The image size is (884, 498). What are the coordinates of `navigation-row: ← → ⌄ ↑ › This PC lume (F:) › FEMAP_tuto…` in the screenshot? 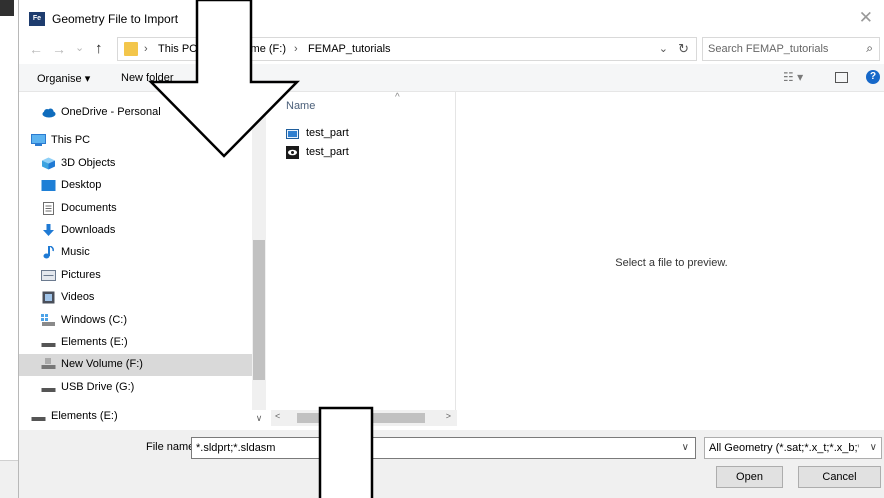 It's located at (451, 50).